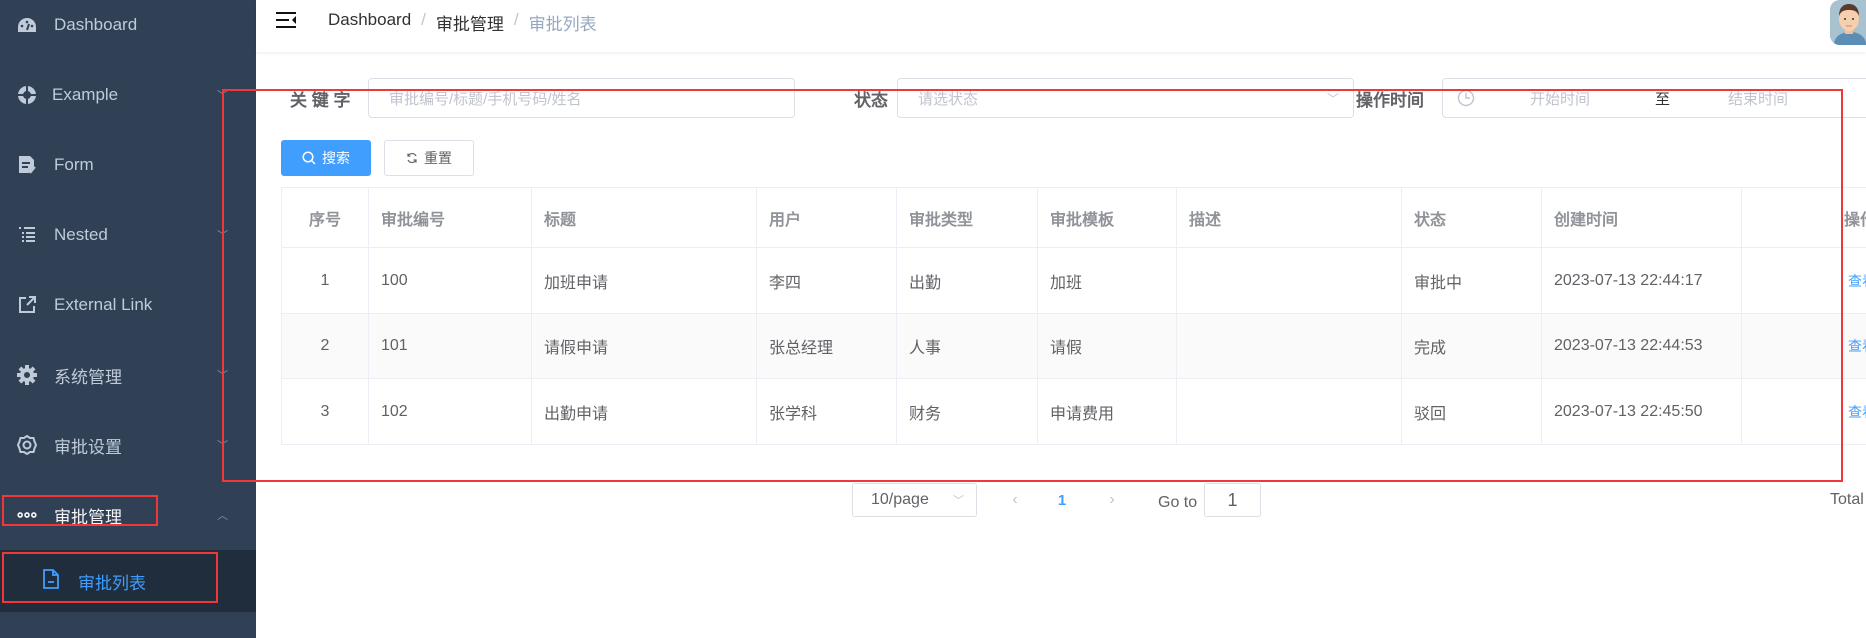  Describe the element at coordinates (1758, 98) in the screenshot. I see `end-time-placeholder: 结束时间` at that location.